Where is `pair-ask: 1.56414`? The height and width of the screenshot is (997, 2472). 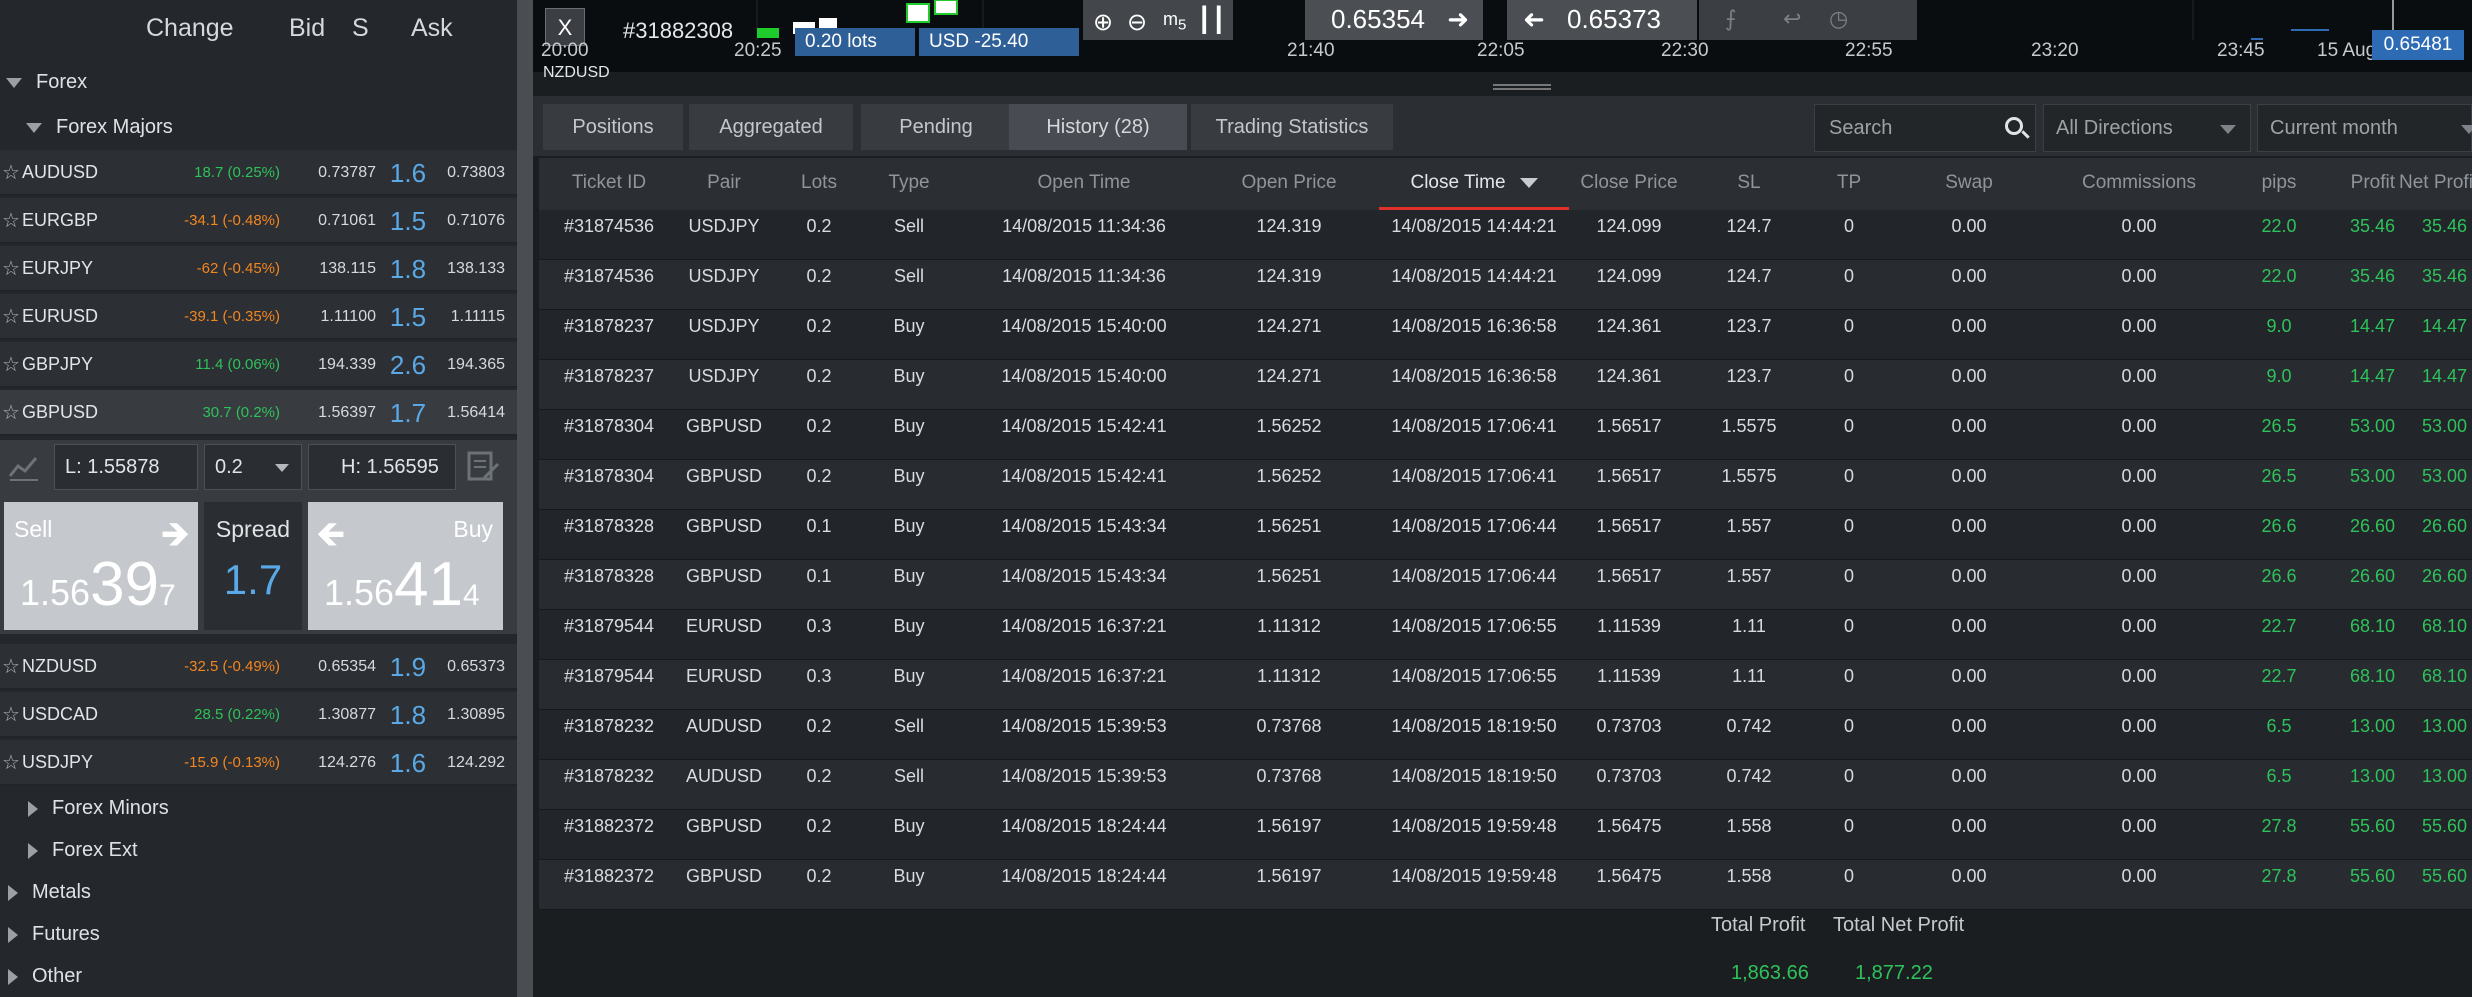 pair-ask: 1.56414 is located at coordinates (470, 413).